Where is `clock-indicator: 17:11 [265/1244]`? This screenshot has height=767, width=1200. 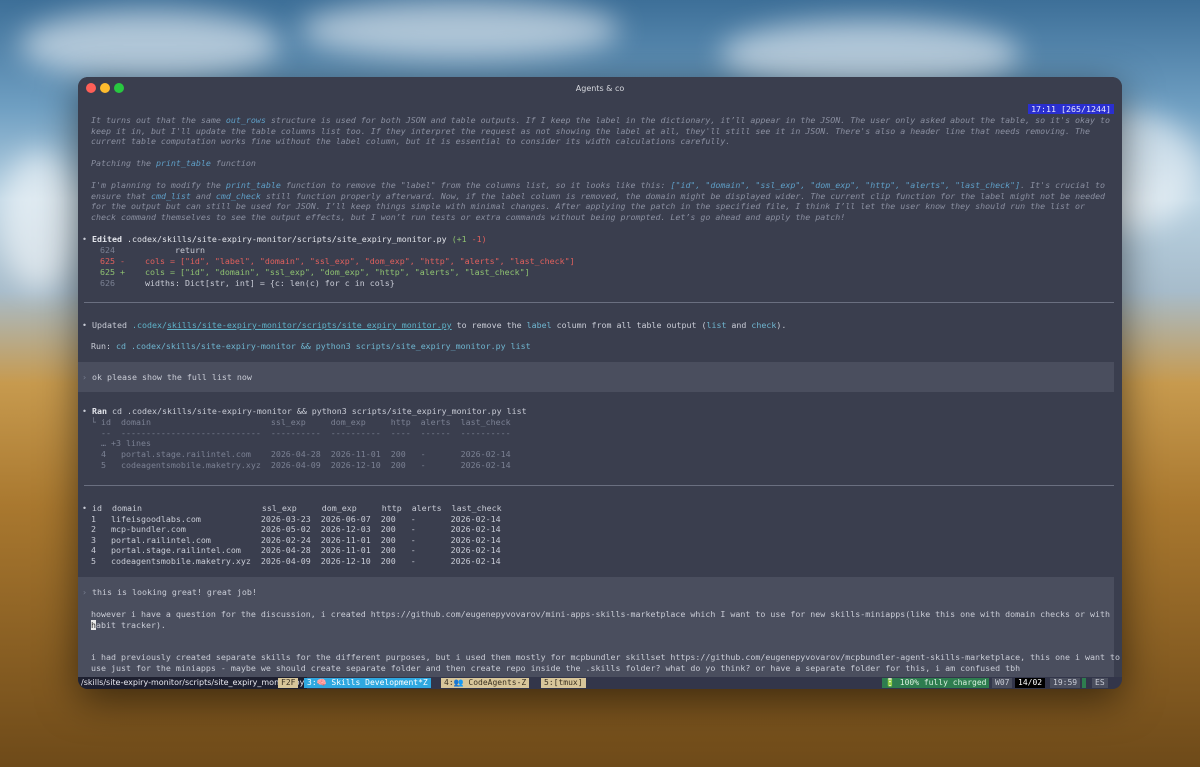
clock-indicator: 17:11 [265/1244] is located at coordinates (1071, 109).